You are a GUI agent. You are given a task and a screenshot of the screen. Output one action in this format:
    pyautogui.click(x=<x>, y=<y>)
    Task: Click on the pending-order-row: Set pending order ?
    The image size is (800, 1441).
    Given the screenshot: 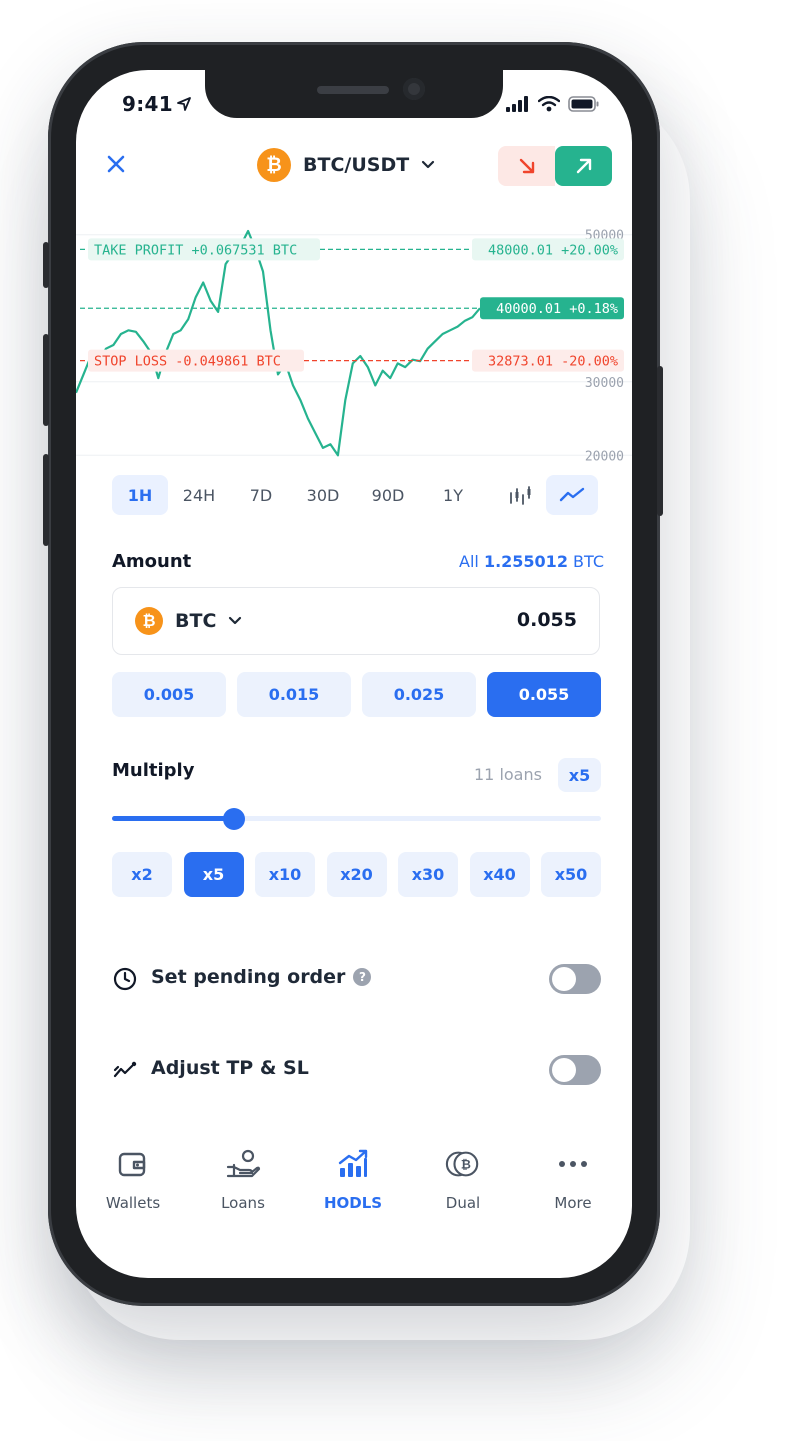 What is the action you would take?
    pyautogui.click(x=356, y=978)
    